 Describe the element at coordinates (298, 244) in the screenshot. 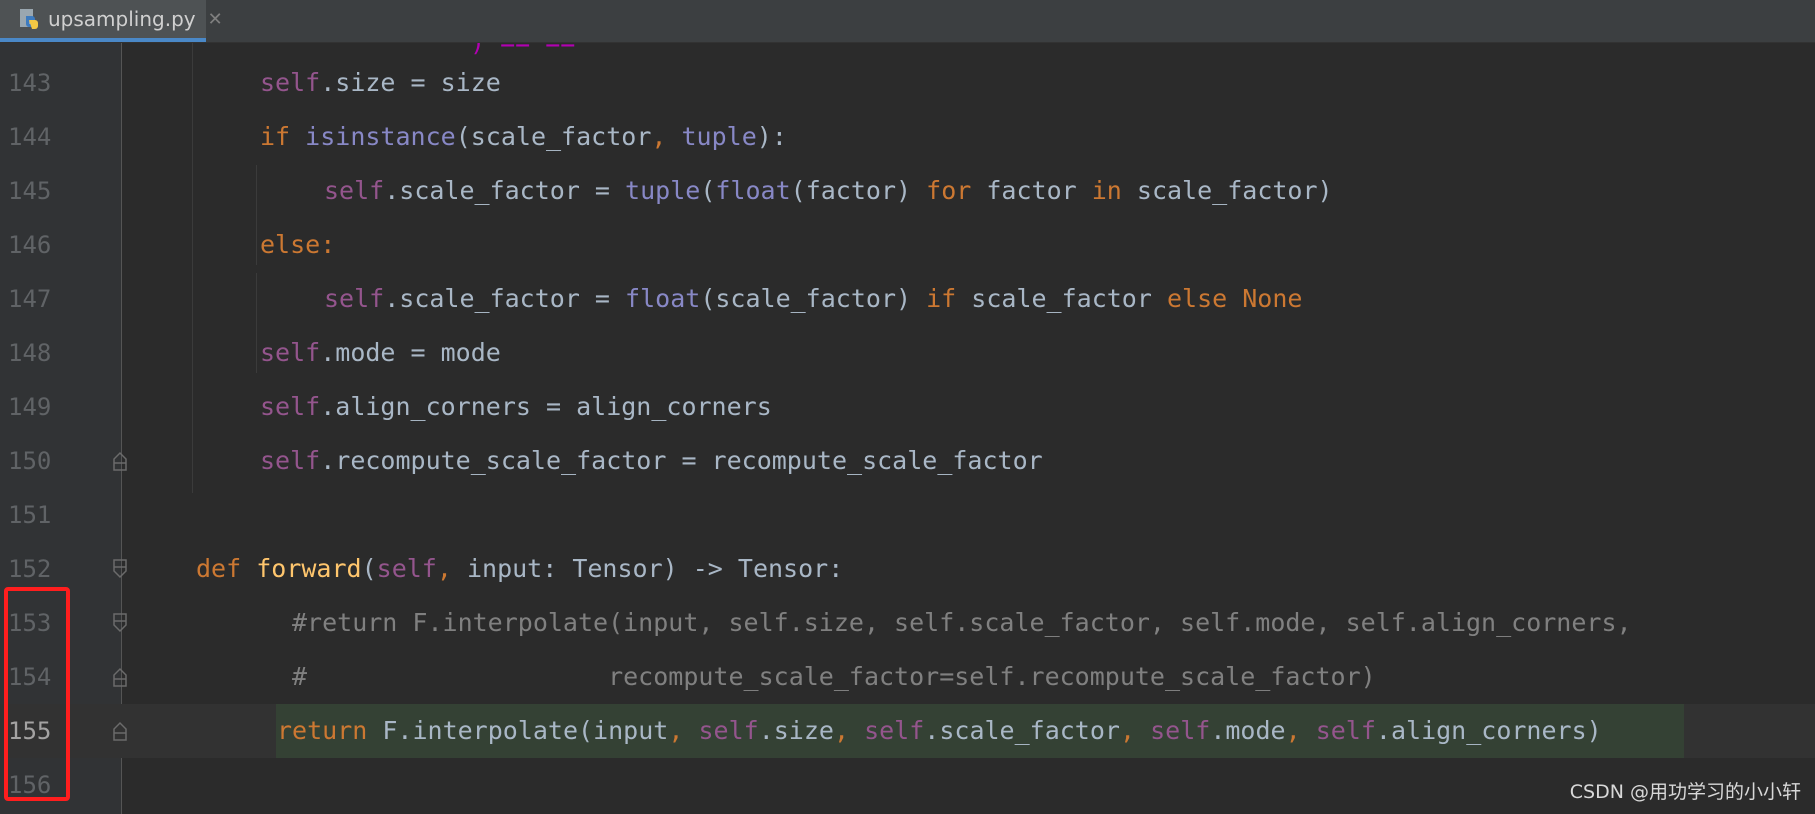

I see `code-text: else:` at that location.